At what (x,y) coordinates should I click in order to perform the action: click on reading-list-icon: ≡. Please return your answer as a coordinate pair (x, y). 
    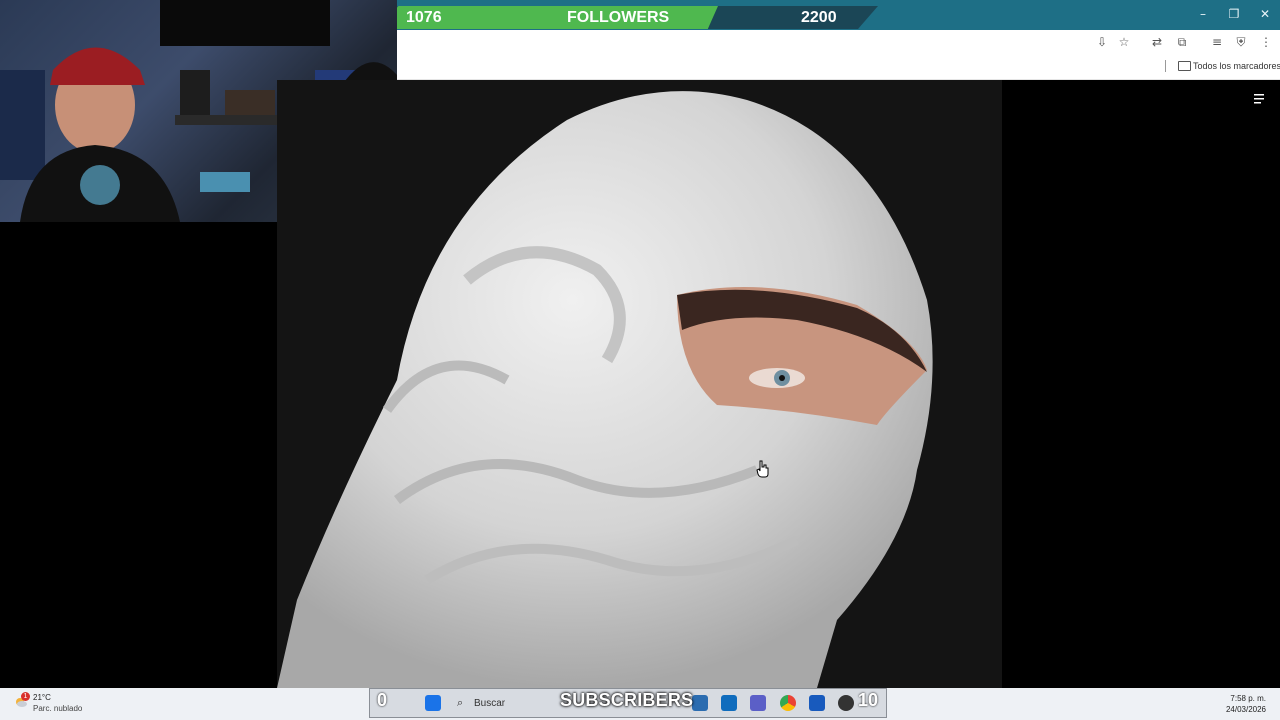
    Looking at the image, I should click on (1217, 42).